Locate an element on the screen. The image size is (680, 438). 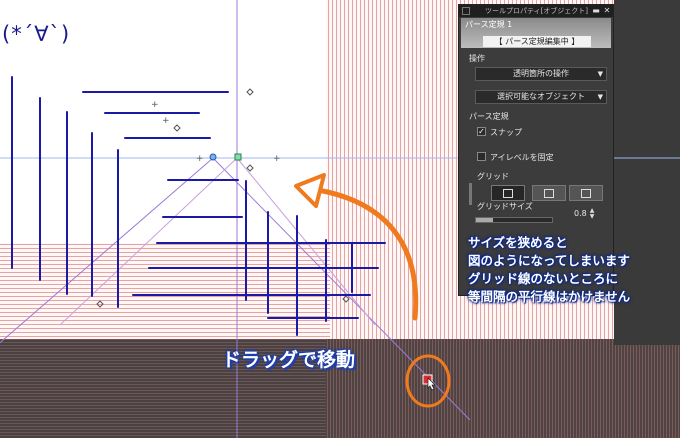
close-icon: ✕ is located at coordinates (607, 11).